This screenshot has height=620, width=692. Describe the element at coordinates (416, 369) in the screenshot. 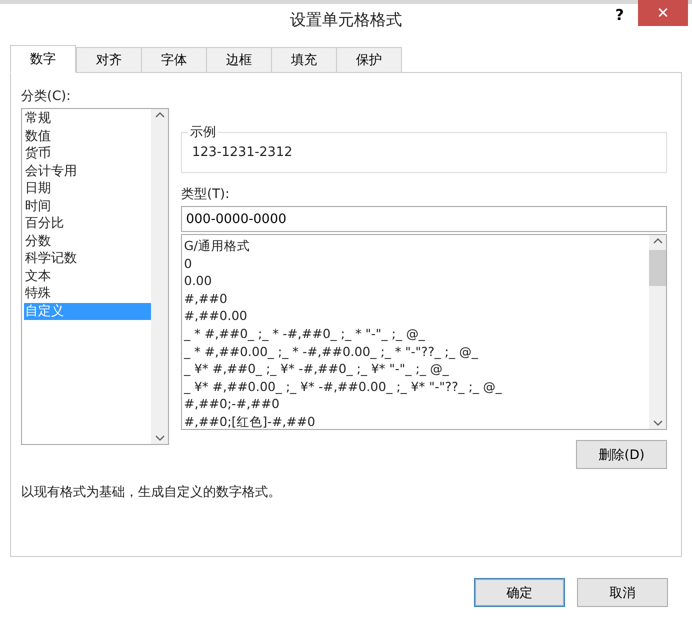

I see `type-item: _ ¥* #,##0_ ;_ ¥* -#,##0_ ;_ ¥* "-"_ ;_ @_` at that location.